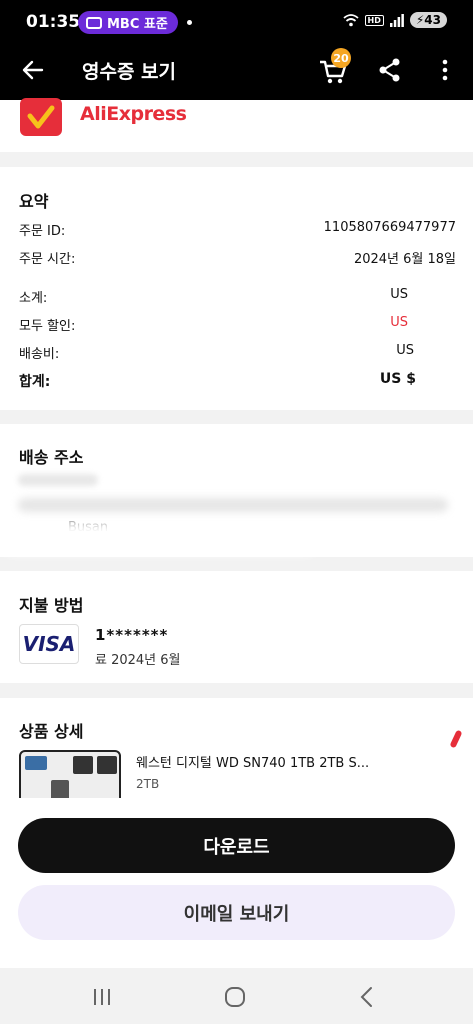  What do you see at coordinates (189, 22) in the screenshot?
I see `notification-dot` at bounding box center [189, 22].